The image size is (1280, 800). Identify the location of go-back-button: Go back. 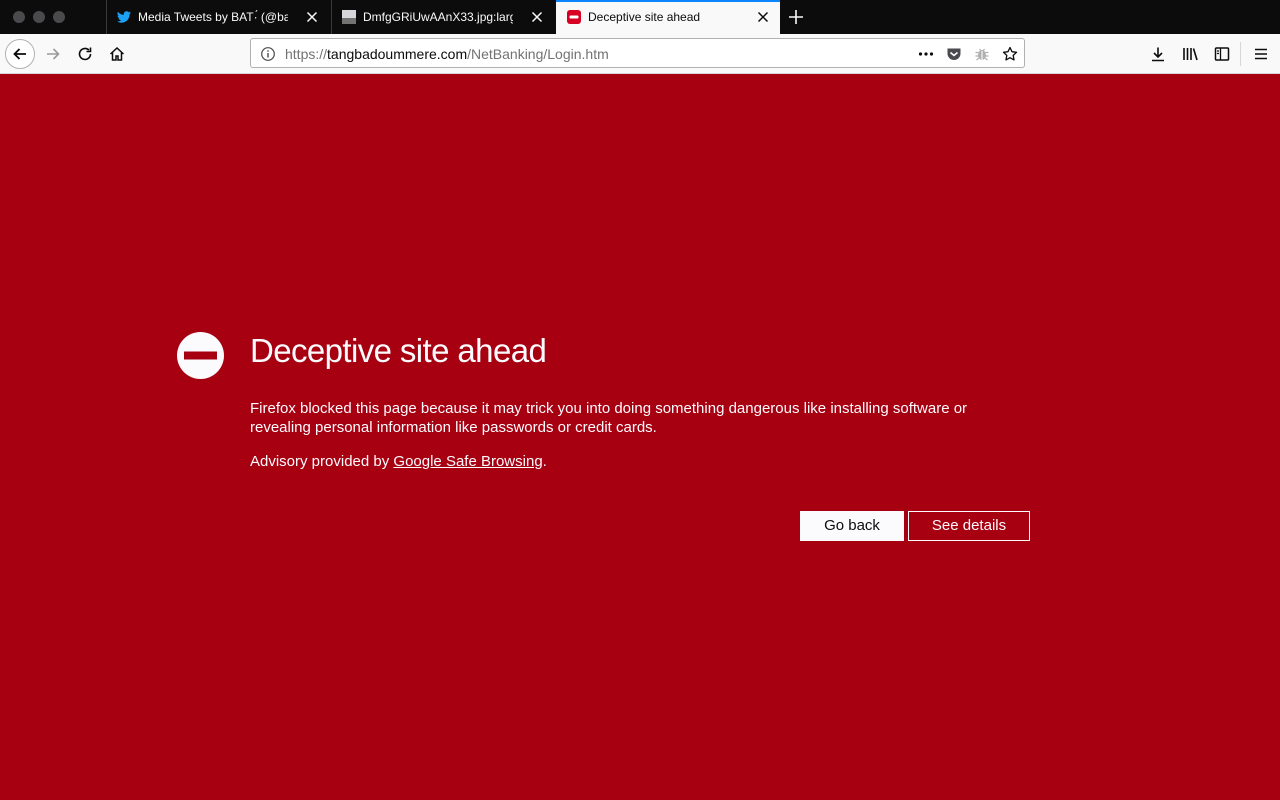
(852, 526).